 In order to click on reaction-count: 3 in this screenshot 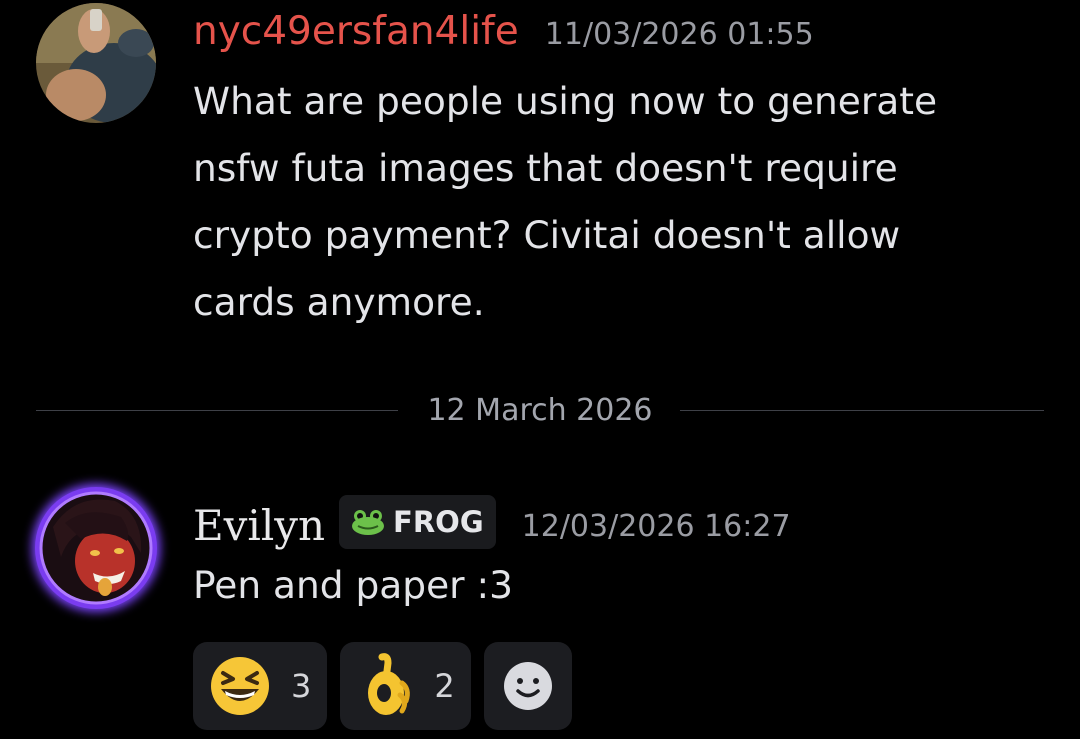, I will do `click(301, 686)`.